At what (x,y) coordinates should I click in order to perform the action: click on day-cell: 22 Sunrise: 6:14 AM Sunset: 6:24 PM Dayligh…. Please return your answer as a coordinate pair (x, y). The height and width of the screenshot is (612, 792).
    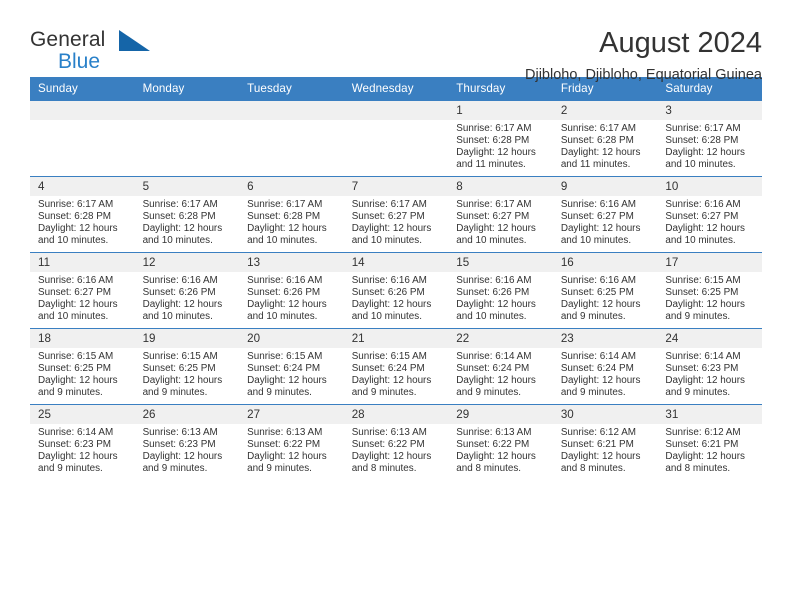
    Looking at the image, I should click on (500, 366).